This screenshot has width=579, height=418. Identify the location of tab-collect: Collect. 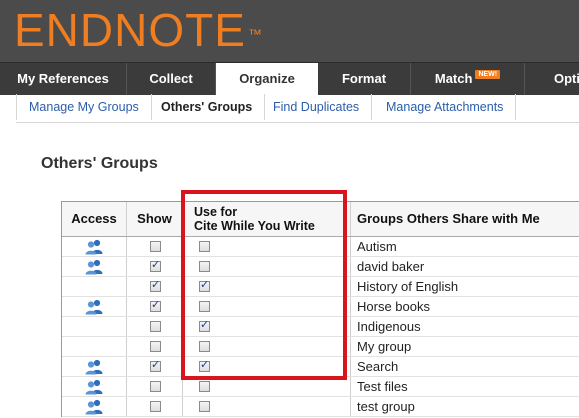
(171, 79).